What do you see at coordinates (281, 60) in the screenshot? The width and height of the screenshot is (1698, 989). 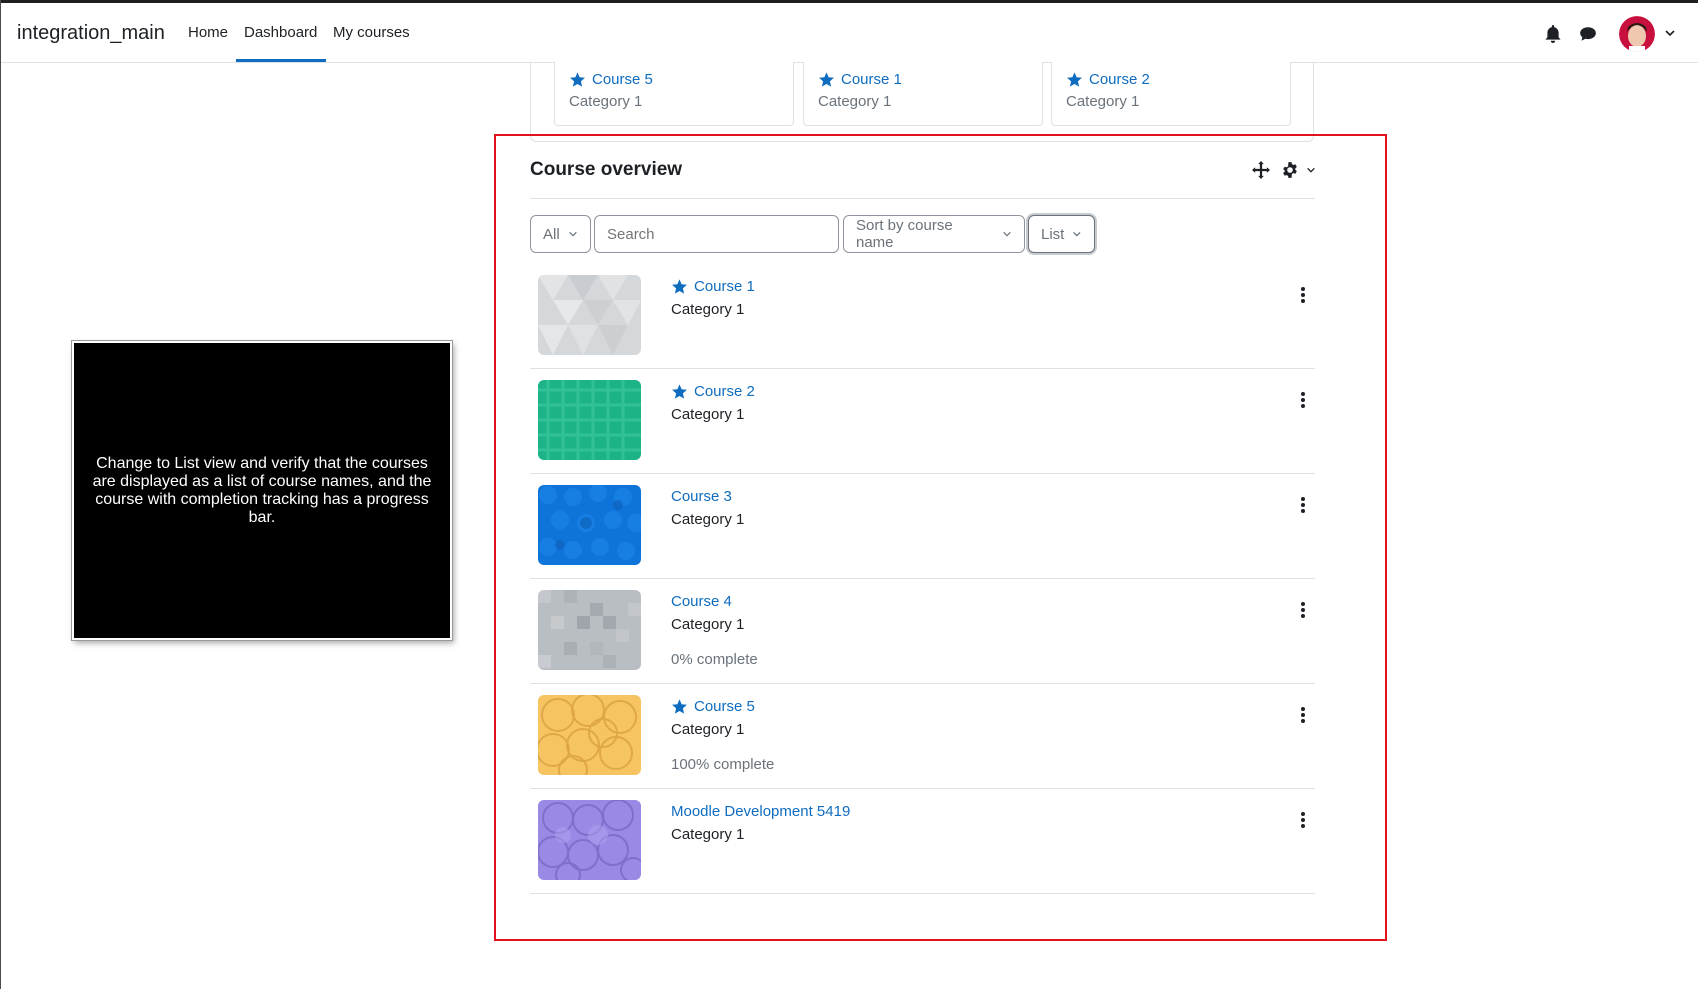 I see `active-nav-indicator` at bounding box center [281, 60].